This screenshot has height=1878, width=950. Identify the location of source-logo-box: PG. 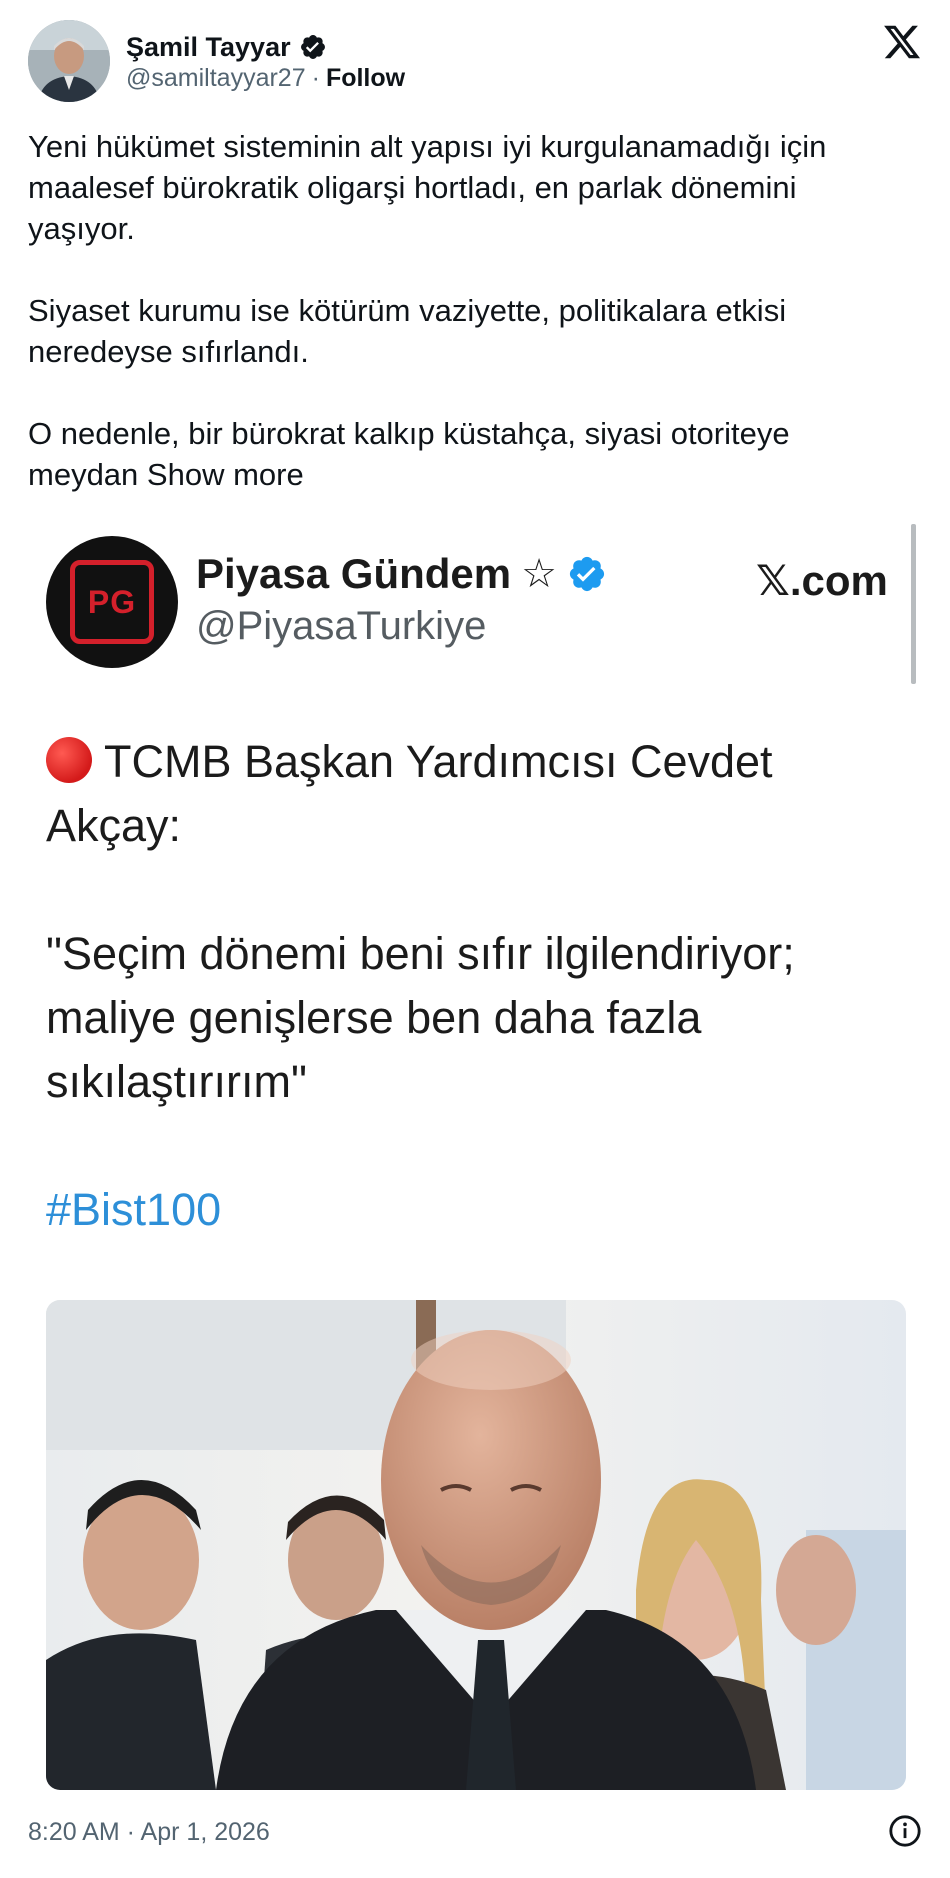
(112, 602).